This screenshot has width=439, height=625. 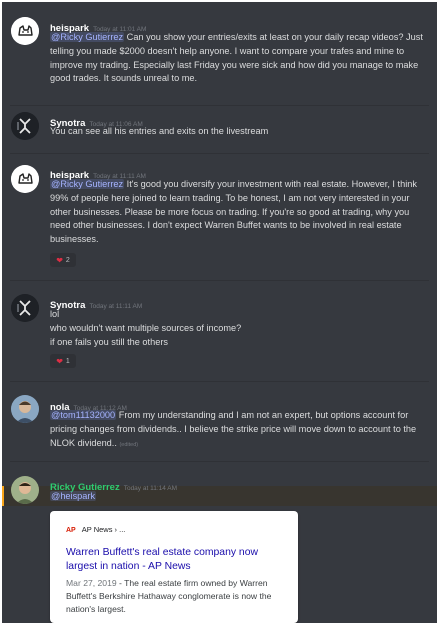 What do you see at coordinates (129, 444) in the screenshot?
I see `edited-label: (edited)` at bounding box center [129, 444].